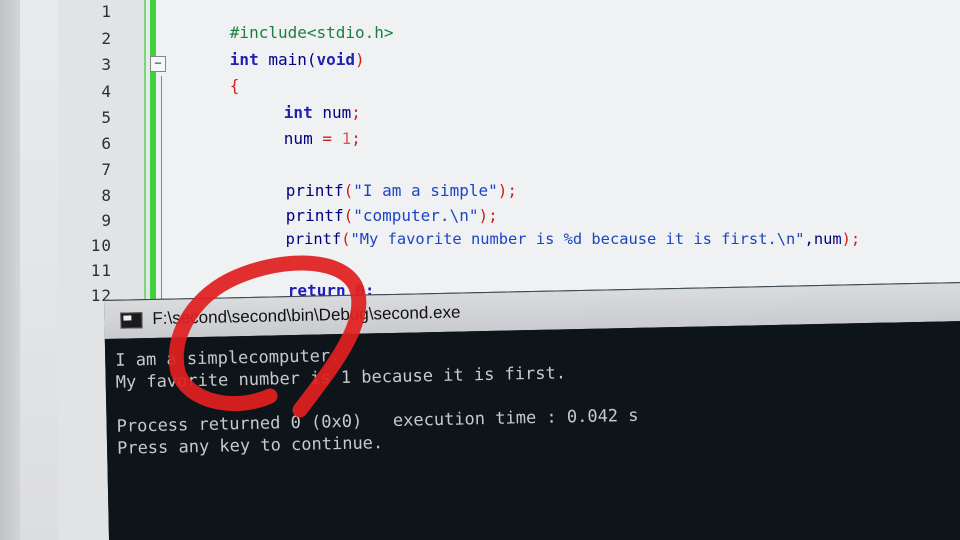 The width and height of the screenshot is (960, 540). I want to click on function-name: printf, so click(313, 239).